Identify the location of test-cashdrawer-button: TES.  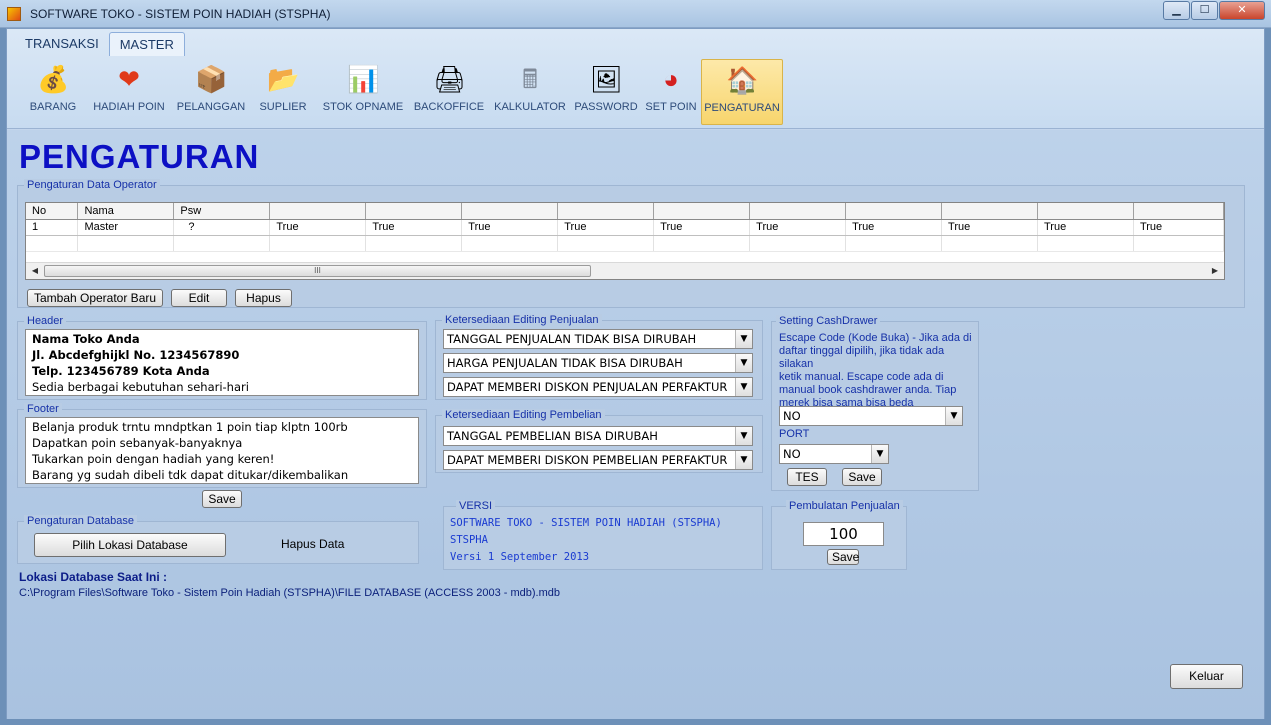
(807, 477).